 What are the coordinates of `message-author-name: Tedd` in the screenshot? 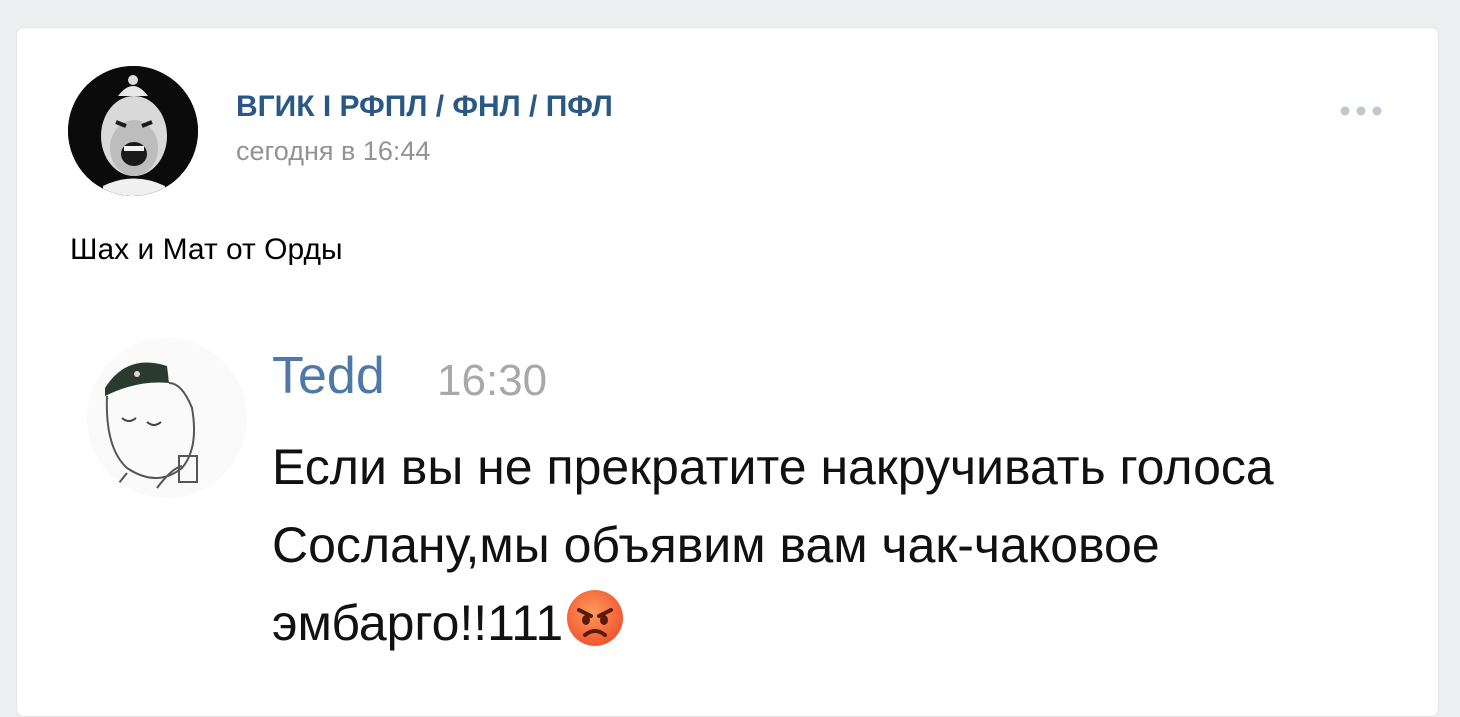 It's located at (328, 376).